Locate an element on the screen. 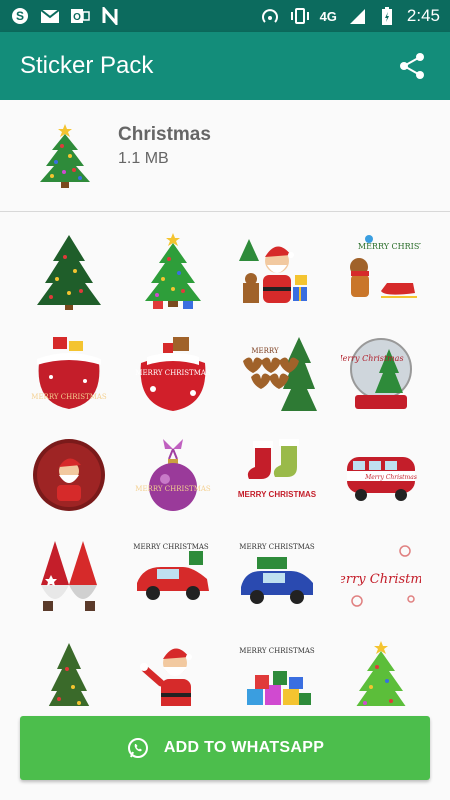 The height and width of the screenshot is (800, 450). sticker-red-vintage-car: MERRY CHRISTMAS is located at coordinates (173, 577).